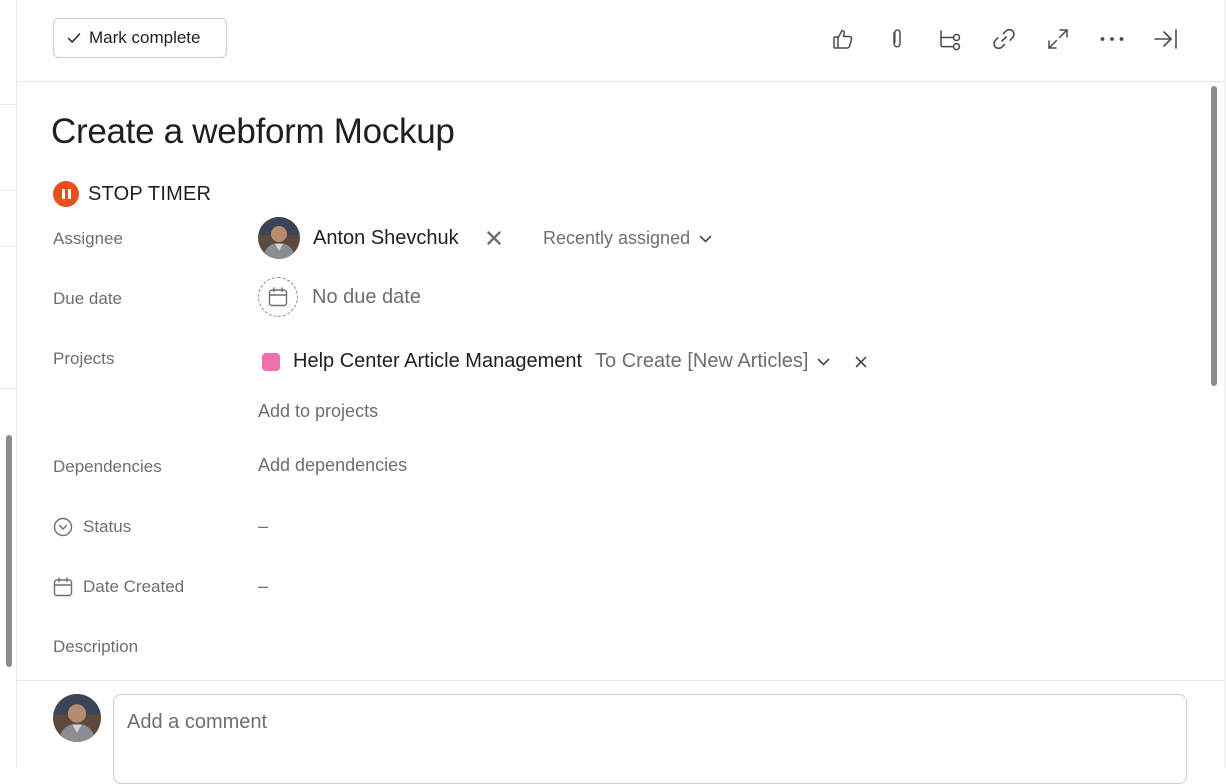 This screenshot has width=1226, height=784. I want to click on task-toolbar: Mark complete, so click(620, 41).